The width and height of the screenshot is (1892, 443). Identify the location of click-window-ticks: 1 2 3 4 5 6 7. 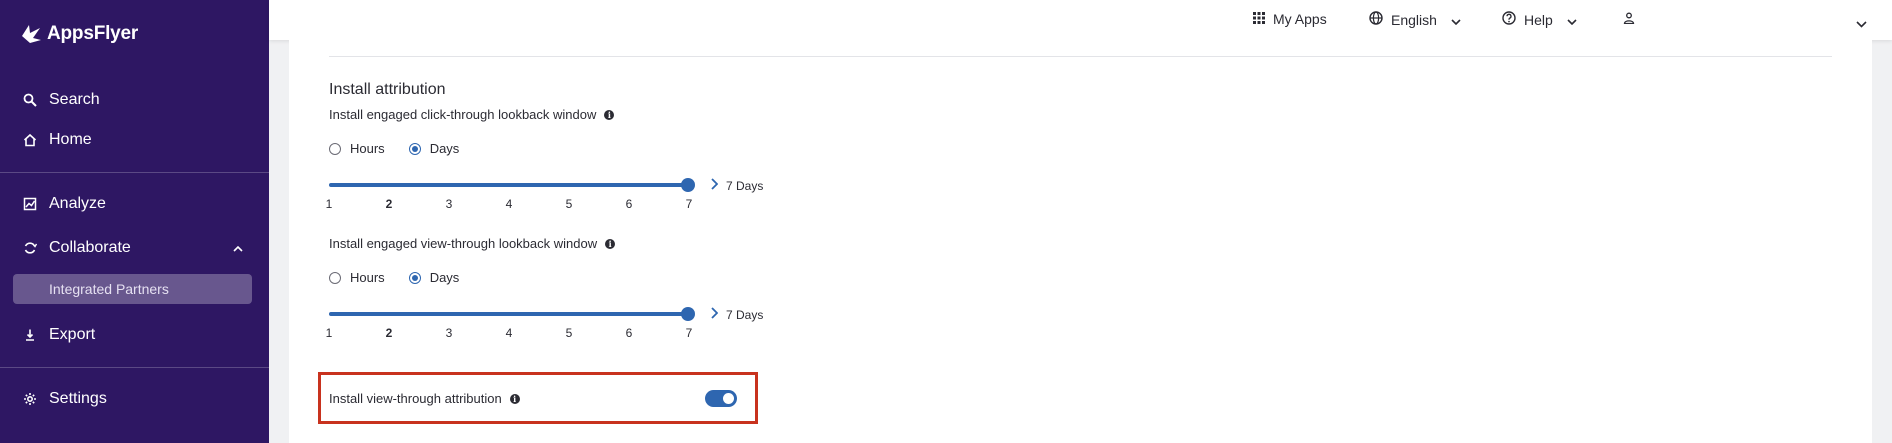
(509, 205).